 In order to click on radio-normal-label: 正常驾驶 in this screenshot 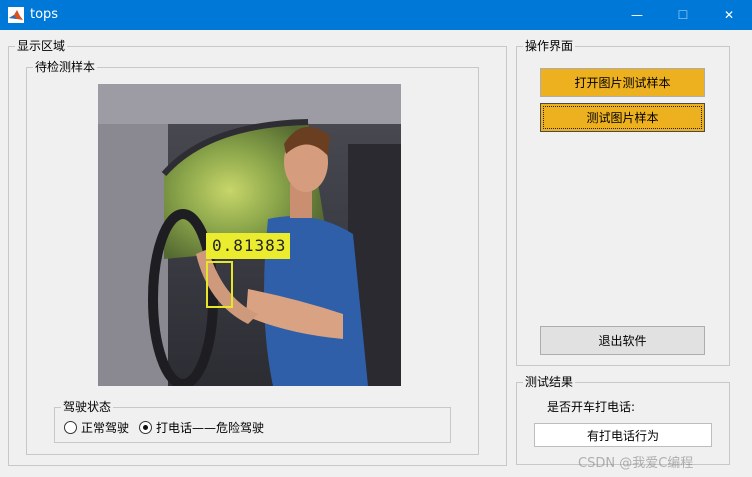, I will do `click(105, 428)`.